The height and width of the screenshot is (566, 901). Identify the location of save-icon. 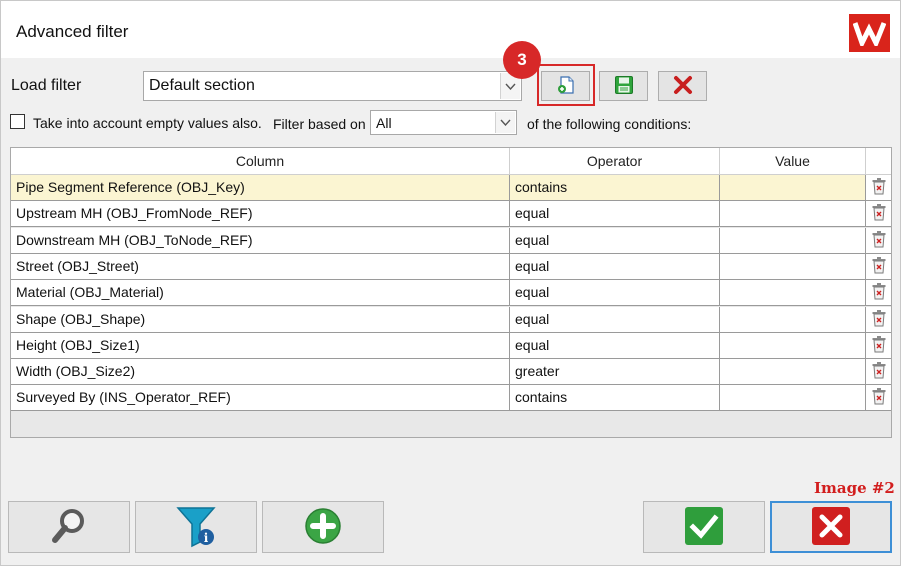
(624, 86).